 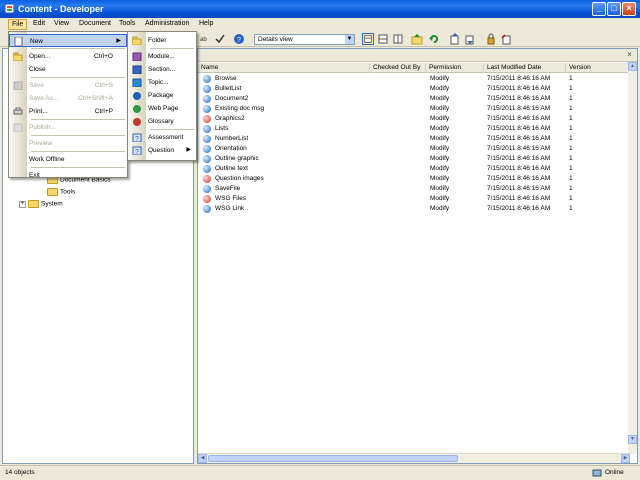 What do you see at coordinates (629, 9) in the screenshot?
I see `close-button: ×` at bounding box center [629, 9].